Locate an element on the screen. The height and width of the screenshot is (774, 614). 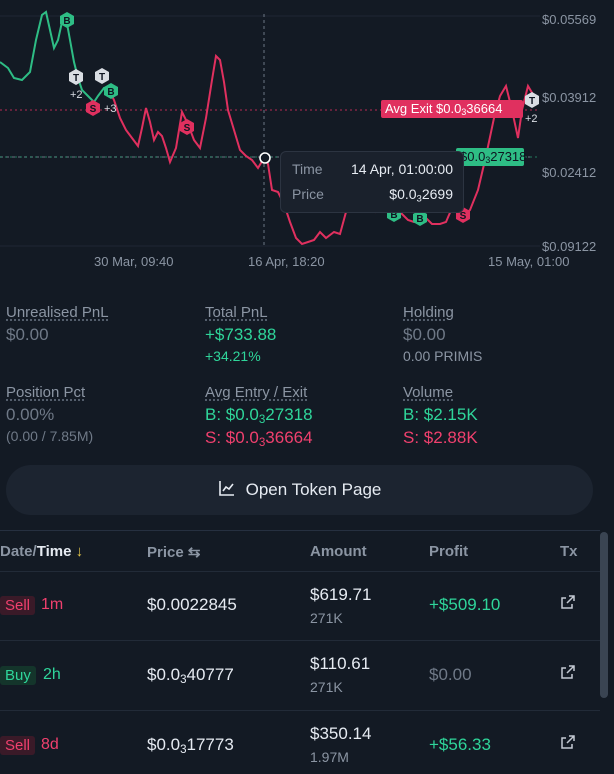
tooltip-price-label: Price is located at coordinates (308, 194).